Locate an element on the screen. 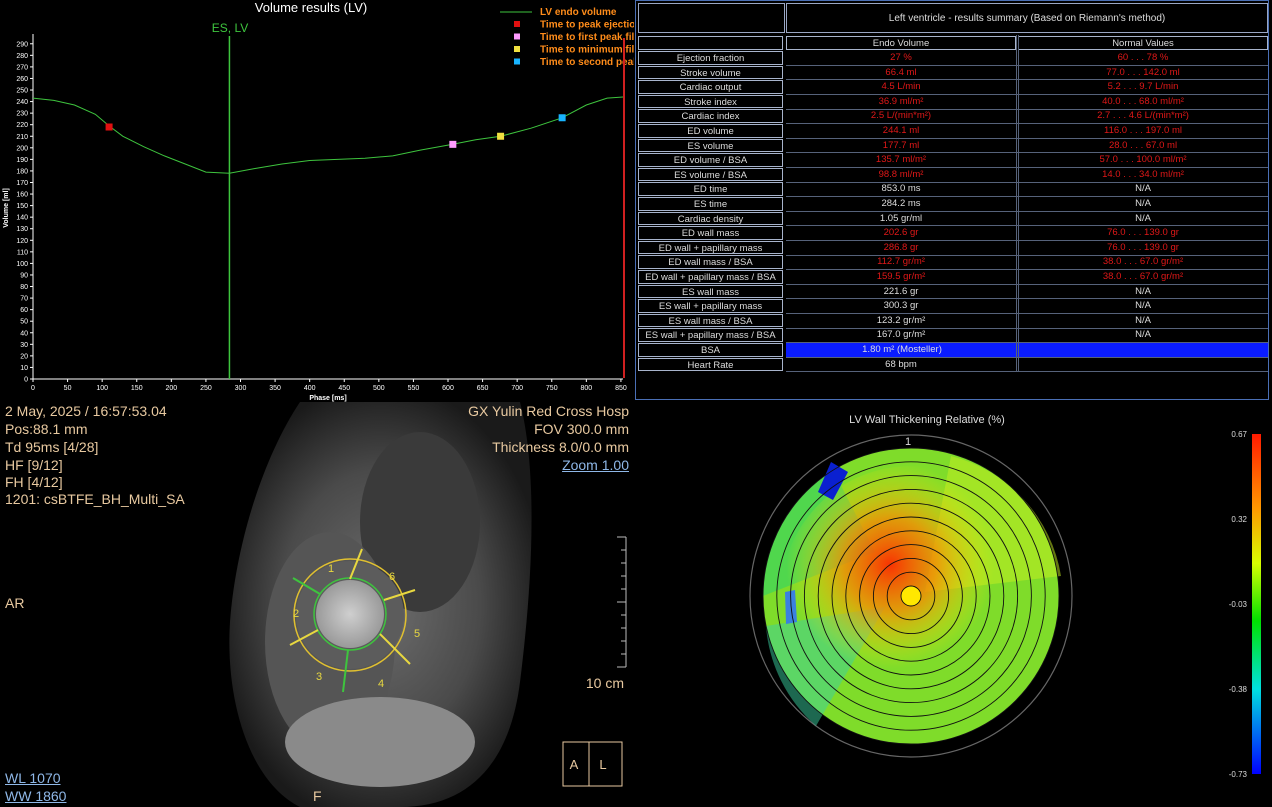 The height and width of the screenshot is (807, 1272). results-row: ED wall mass 202.6 gr 76.0 . . . 139.0 gr is located at coordinates (952, 233).